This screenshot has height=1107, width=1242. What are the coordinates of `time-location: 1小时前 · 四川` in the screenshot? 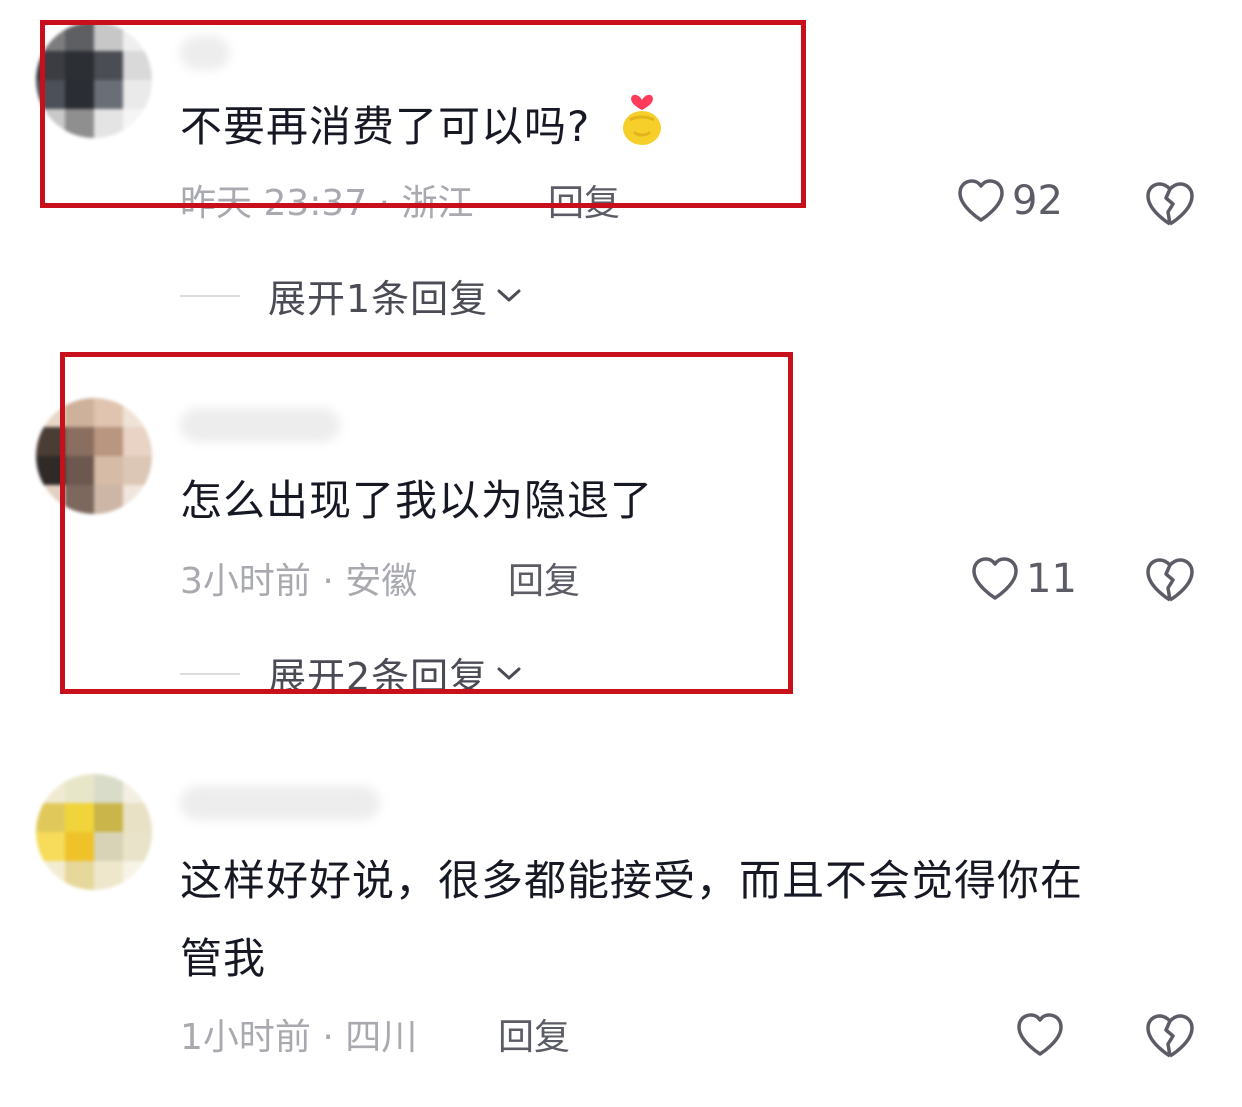 It's located at (299, 1037).